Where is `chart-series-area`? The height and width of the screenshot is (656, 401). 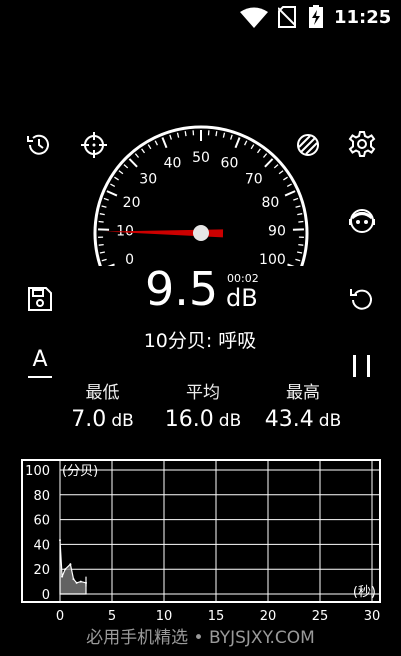 chart-series-area is located at coordinates (73, 567).